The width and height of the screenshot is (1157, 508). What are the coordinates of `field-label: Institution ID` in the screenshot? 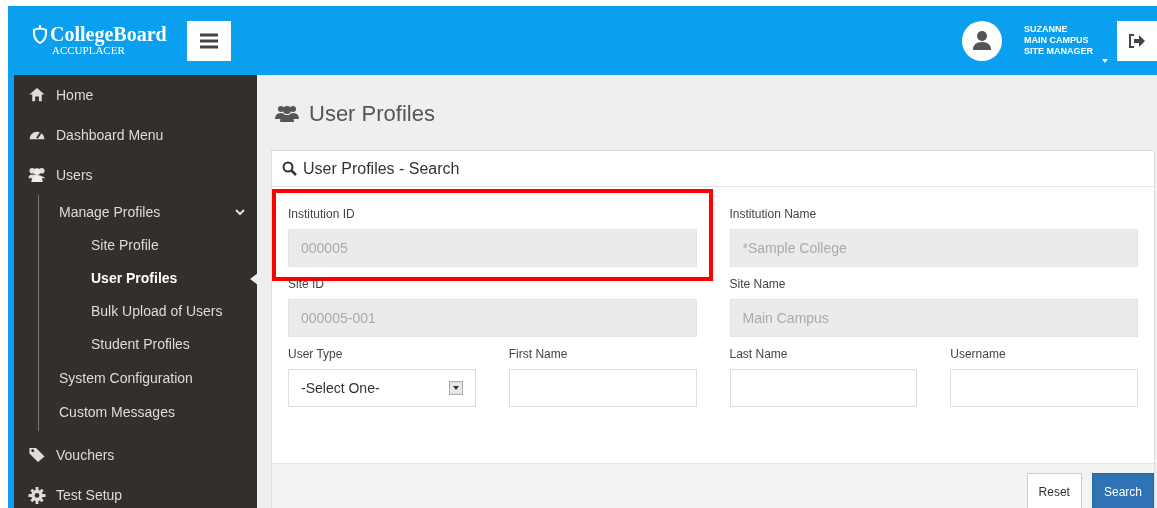 It's located at (322, 213).